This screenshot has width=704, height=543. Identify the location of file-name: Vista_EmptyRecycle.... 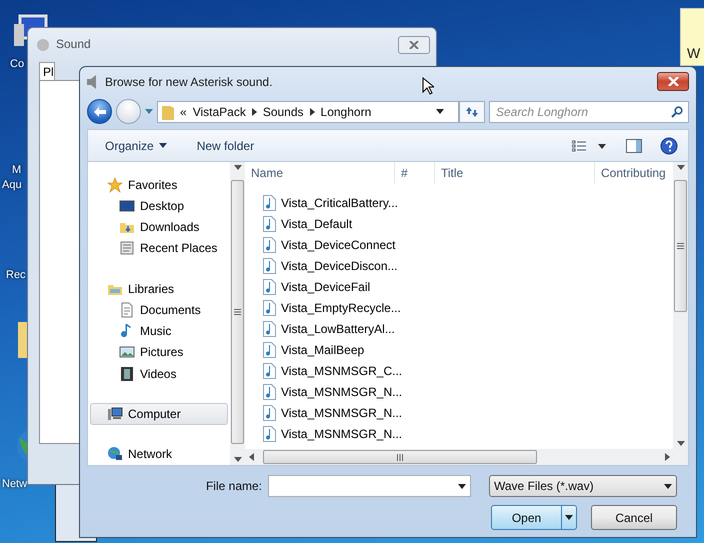
(341, 307).